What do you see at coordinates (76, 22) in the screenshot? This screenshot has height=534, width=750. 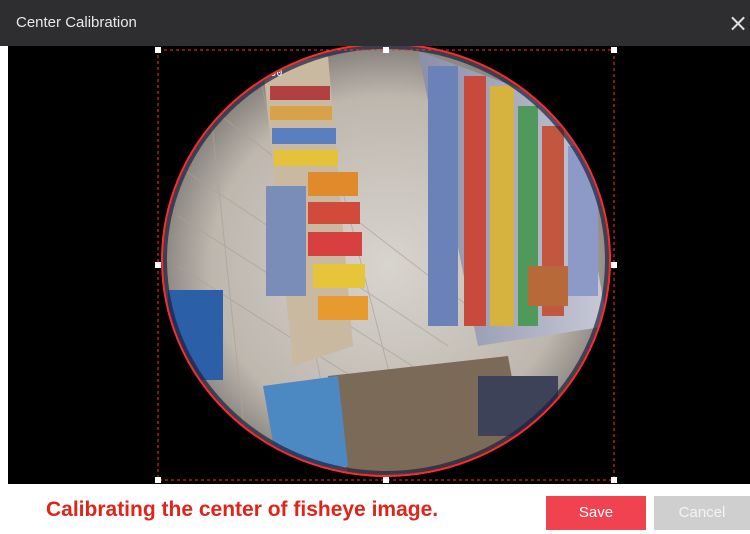 I see `dialog-title: Center Calibration` at bounding box center [76, 22].